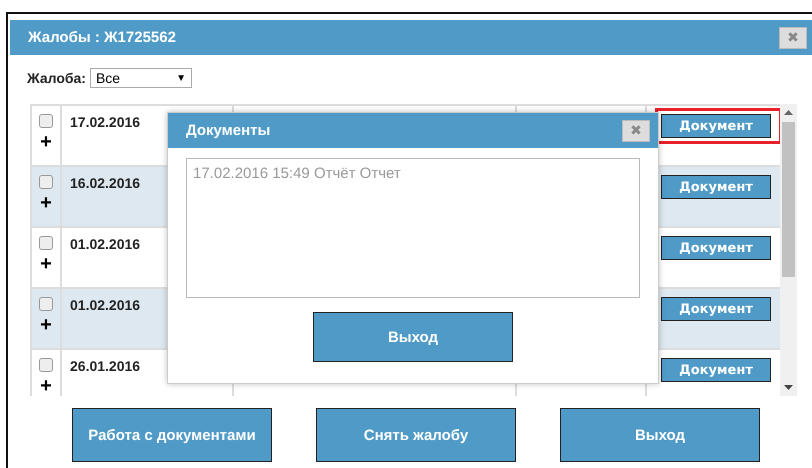 This screenshot has height=468, width=812. I want to click on window-title: Жалобы : Ж1725562, so click(102, 37).